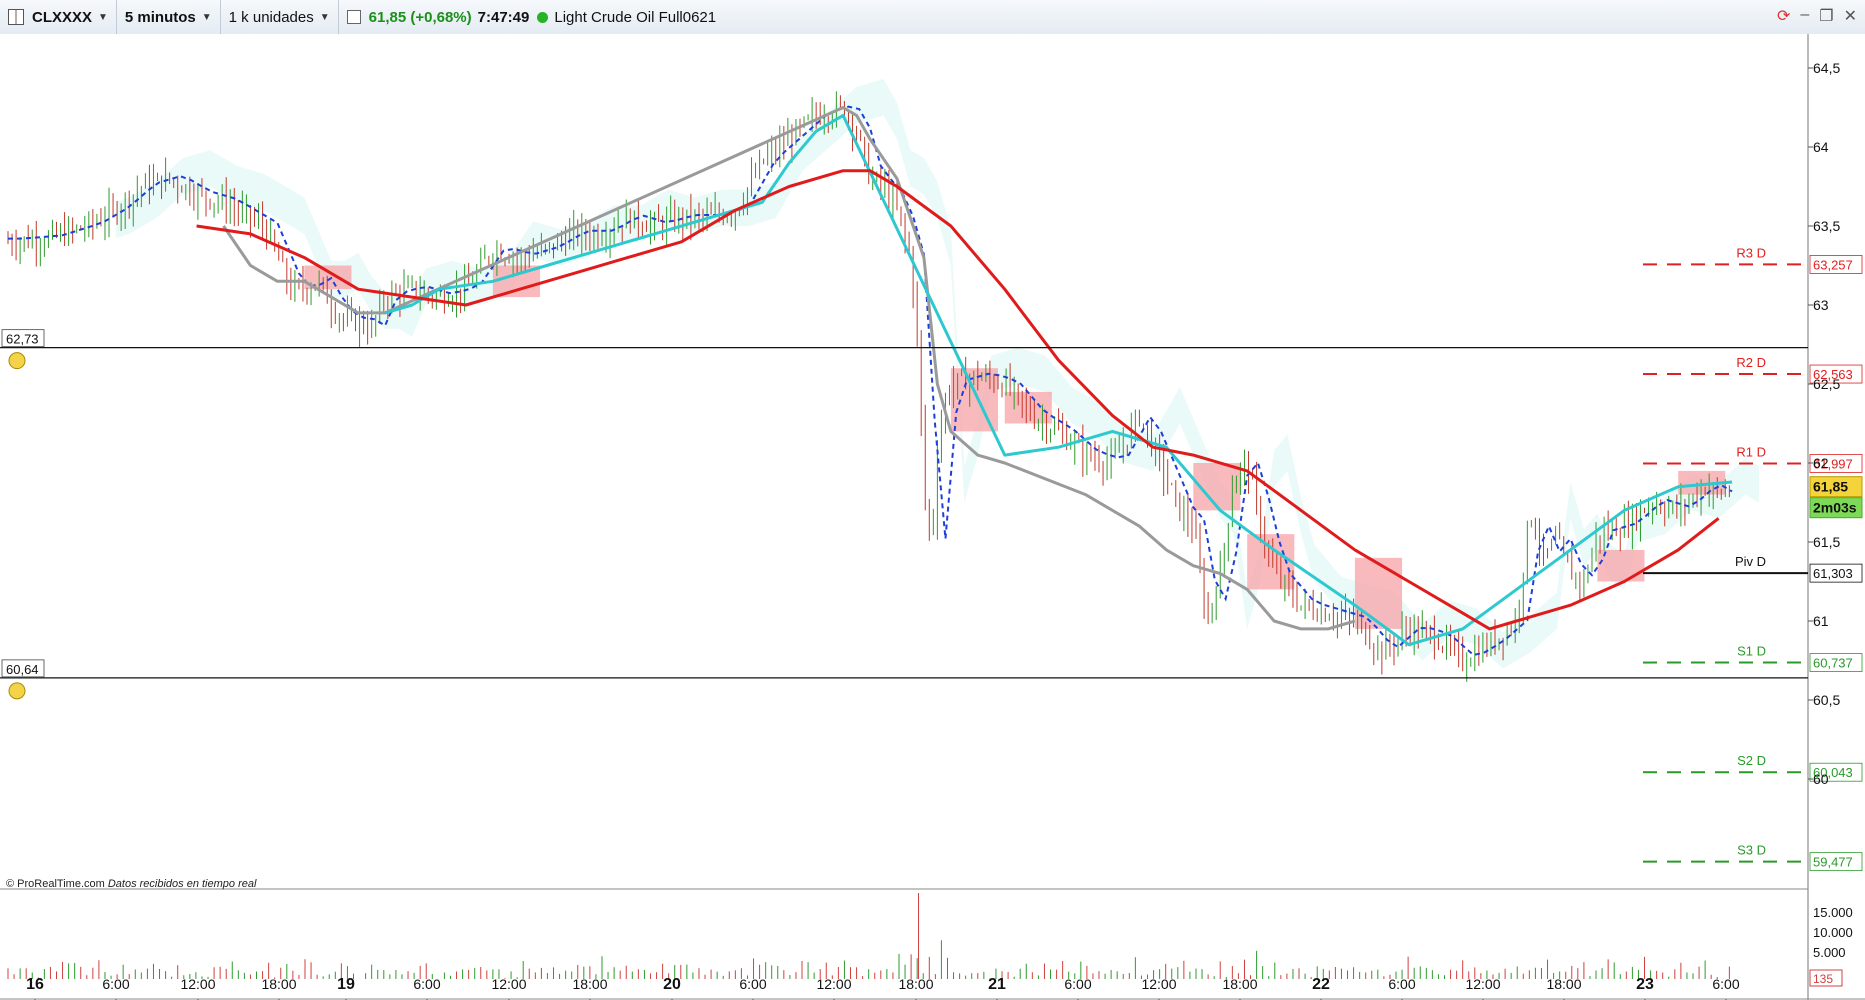 The width and height of the screenshot is (1865, 1000). Describe the element at coordinates (1821, 621) in the screenshot. I see `y-tick-label: 61` at that location.